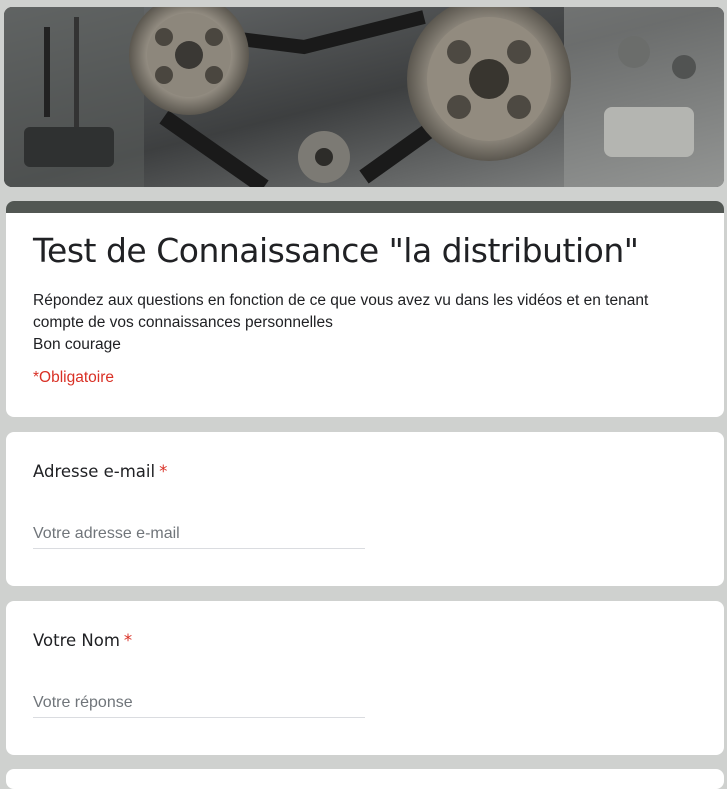 The width and height of the screenshot is (727, 789). I want to click on question-label: Votre Nom *, so click(82, 640).